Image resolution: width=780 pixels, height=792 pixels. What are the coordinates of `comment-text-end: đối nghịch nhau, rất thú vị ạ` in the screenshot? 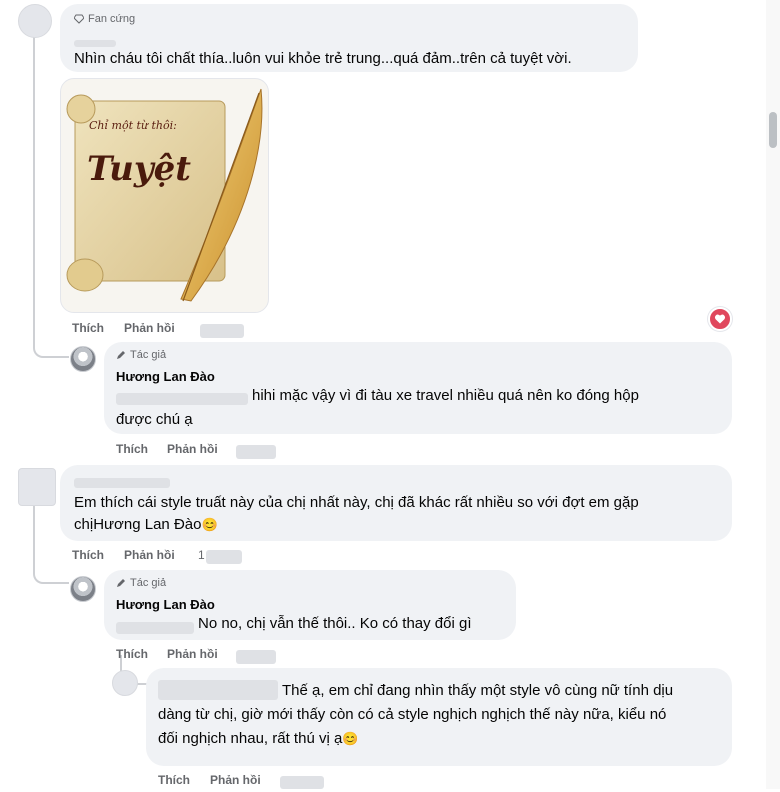 It's located at (250, 738).